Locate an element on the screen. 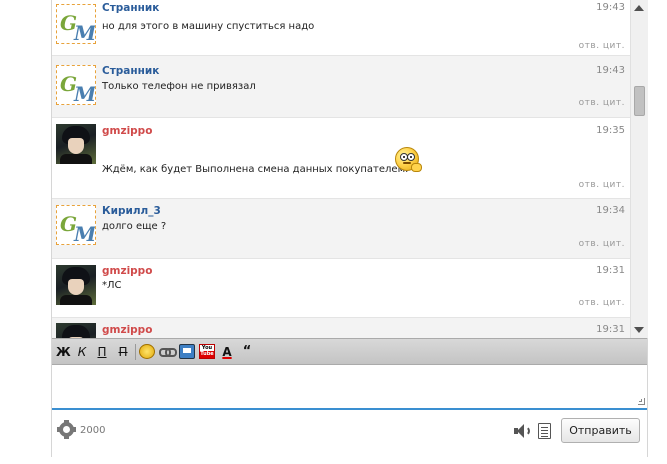  message-text: долго еще ? is located at coordinates (134, 226).